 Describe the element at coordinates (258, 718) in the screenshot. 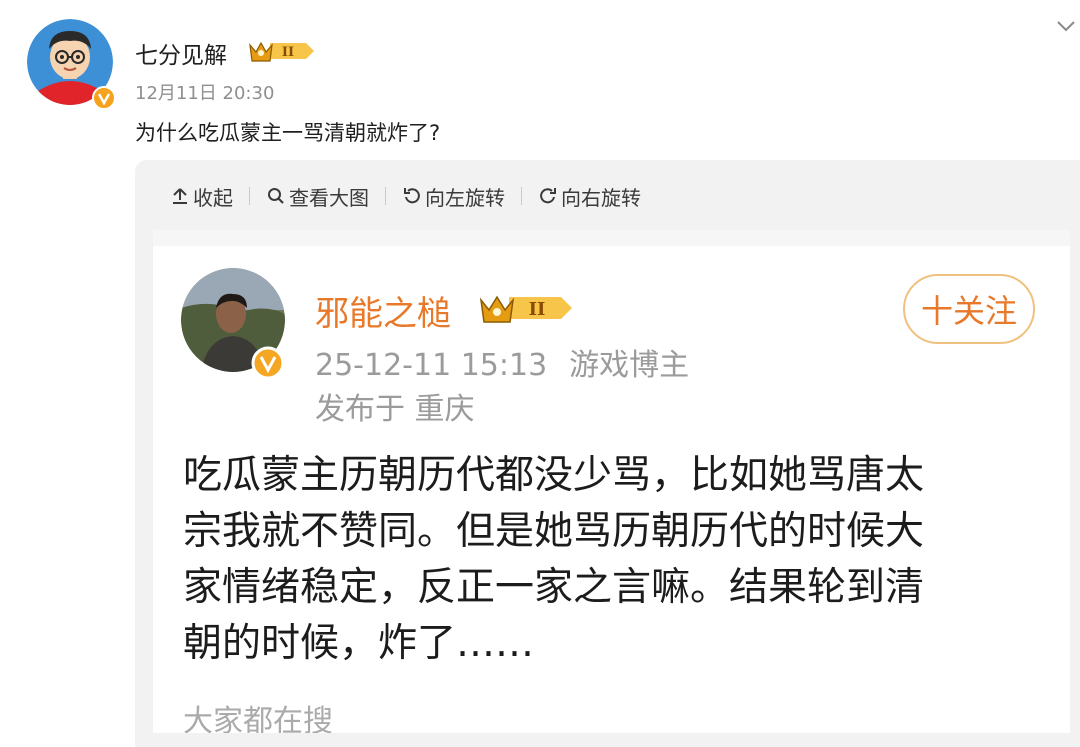

I see `search-hint: 大家都在搜` at that location.